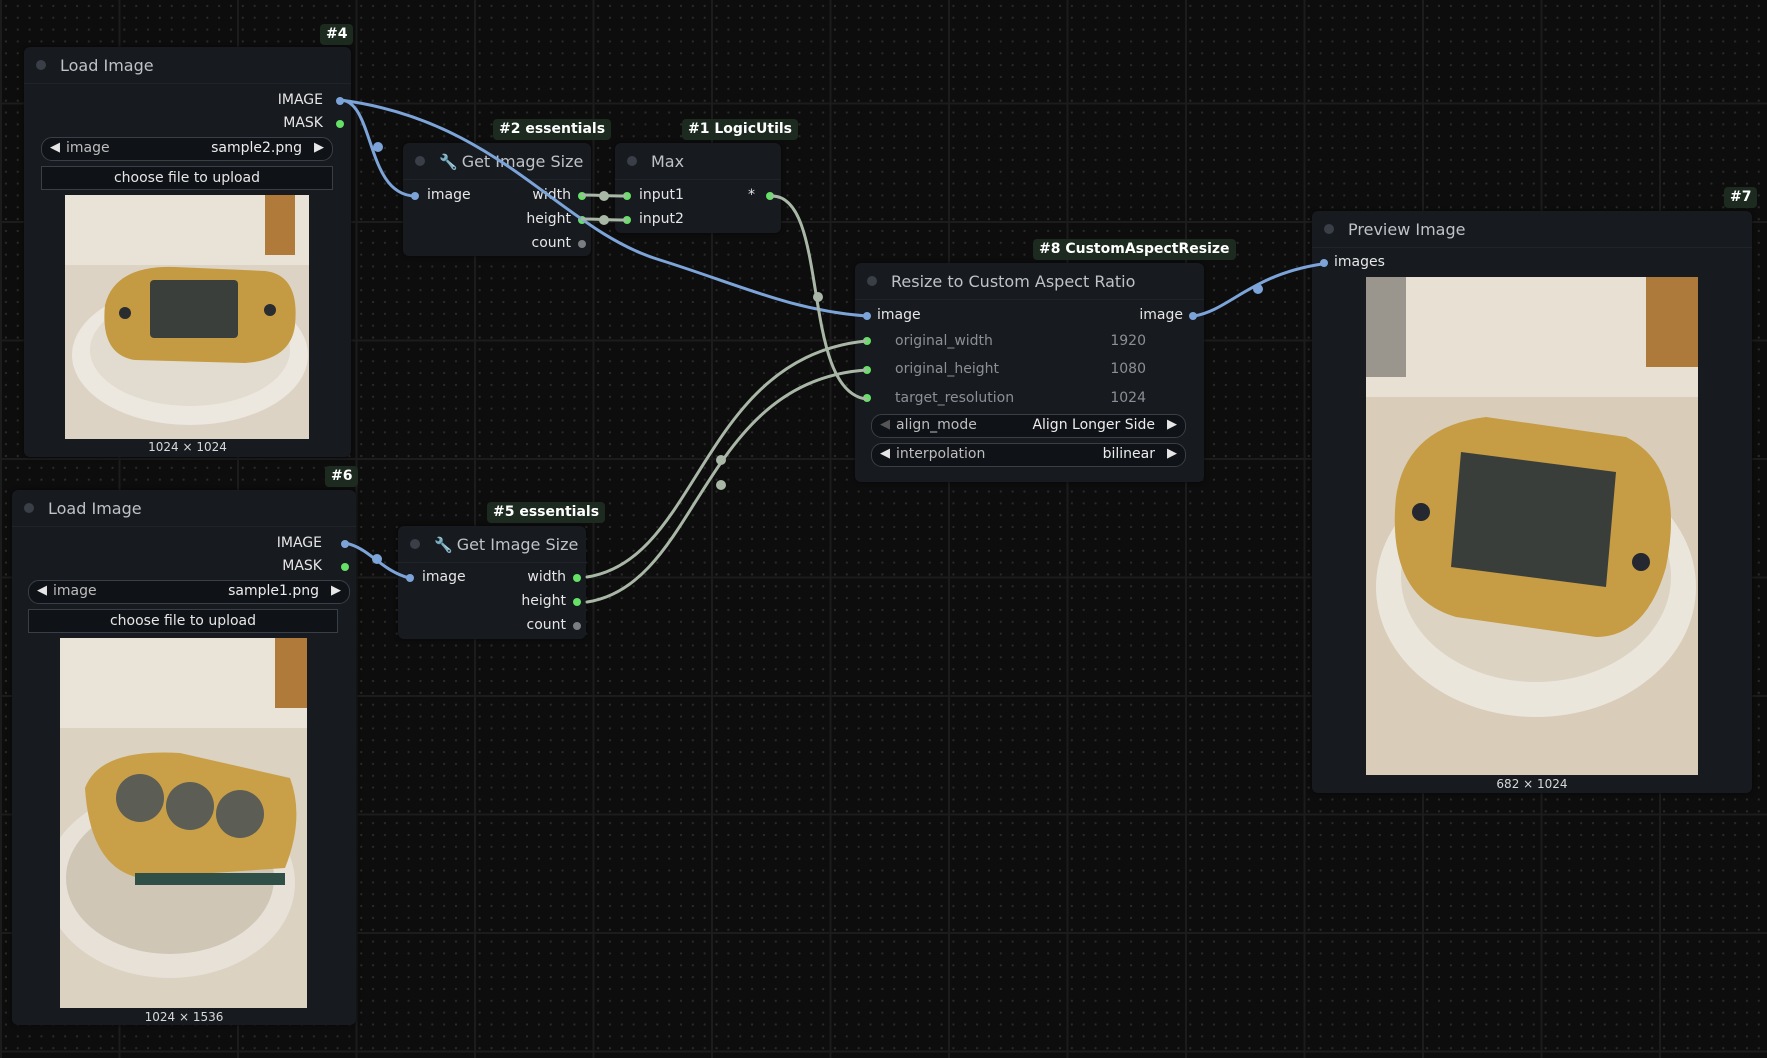  I want to click on align-mode-combo: ◀ align_mode Align Longer Side ▶, so click(1028, 426).